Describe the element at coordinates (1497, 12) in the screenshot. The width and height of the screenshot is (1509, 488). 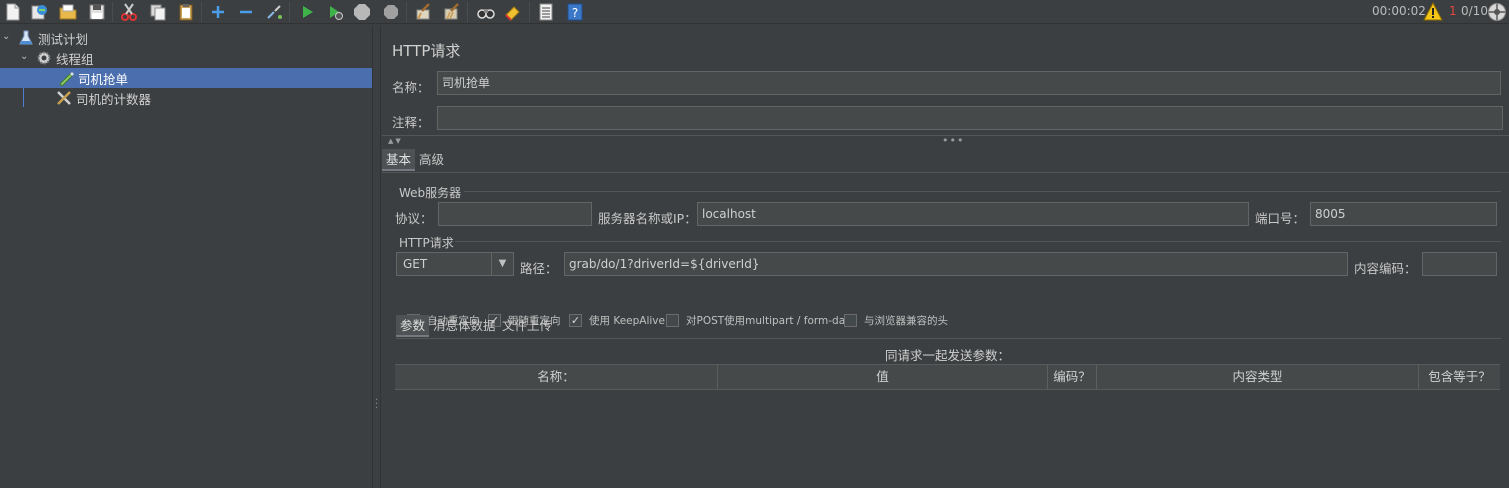
I see `remote-globe-icon` at that location.